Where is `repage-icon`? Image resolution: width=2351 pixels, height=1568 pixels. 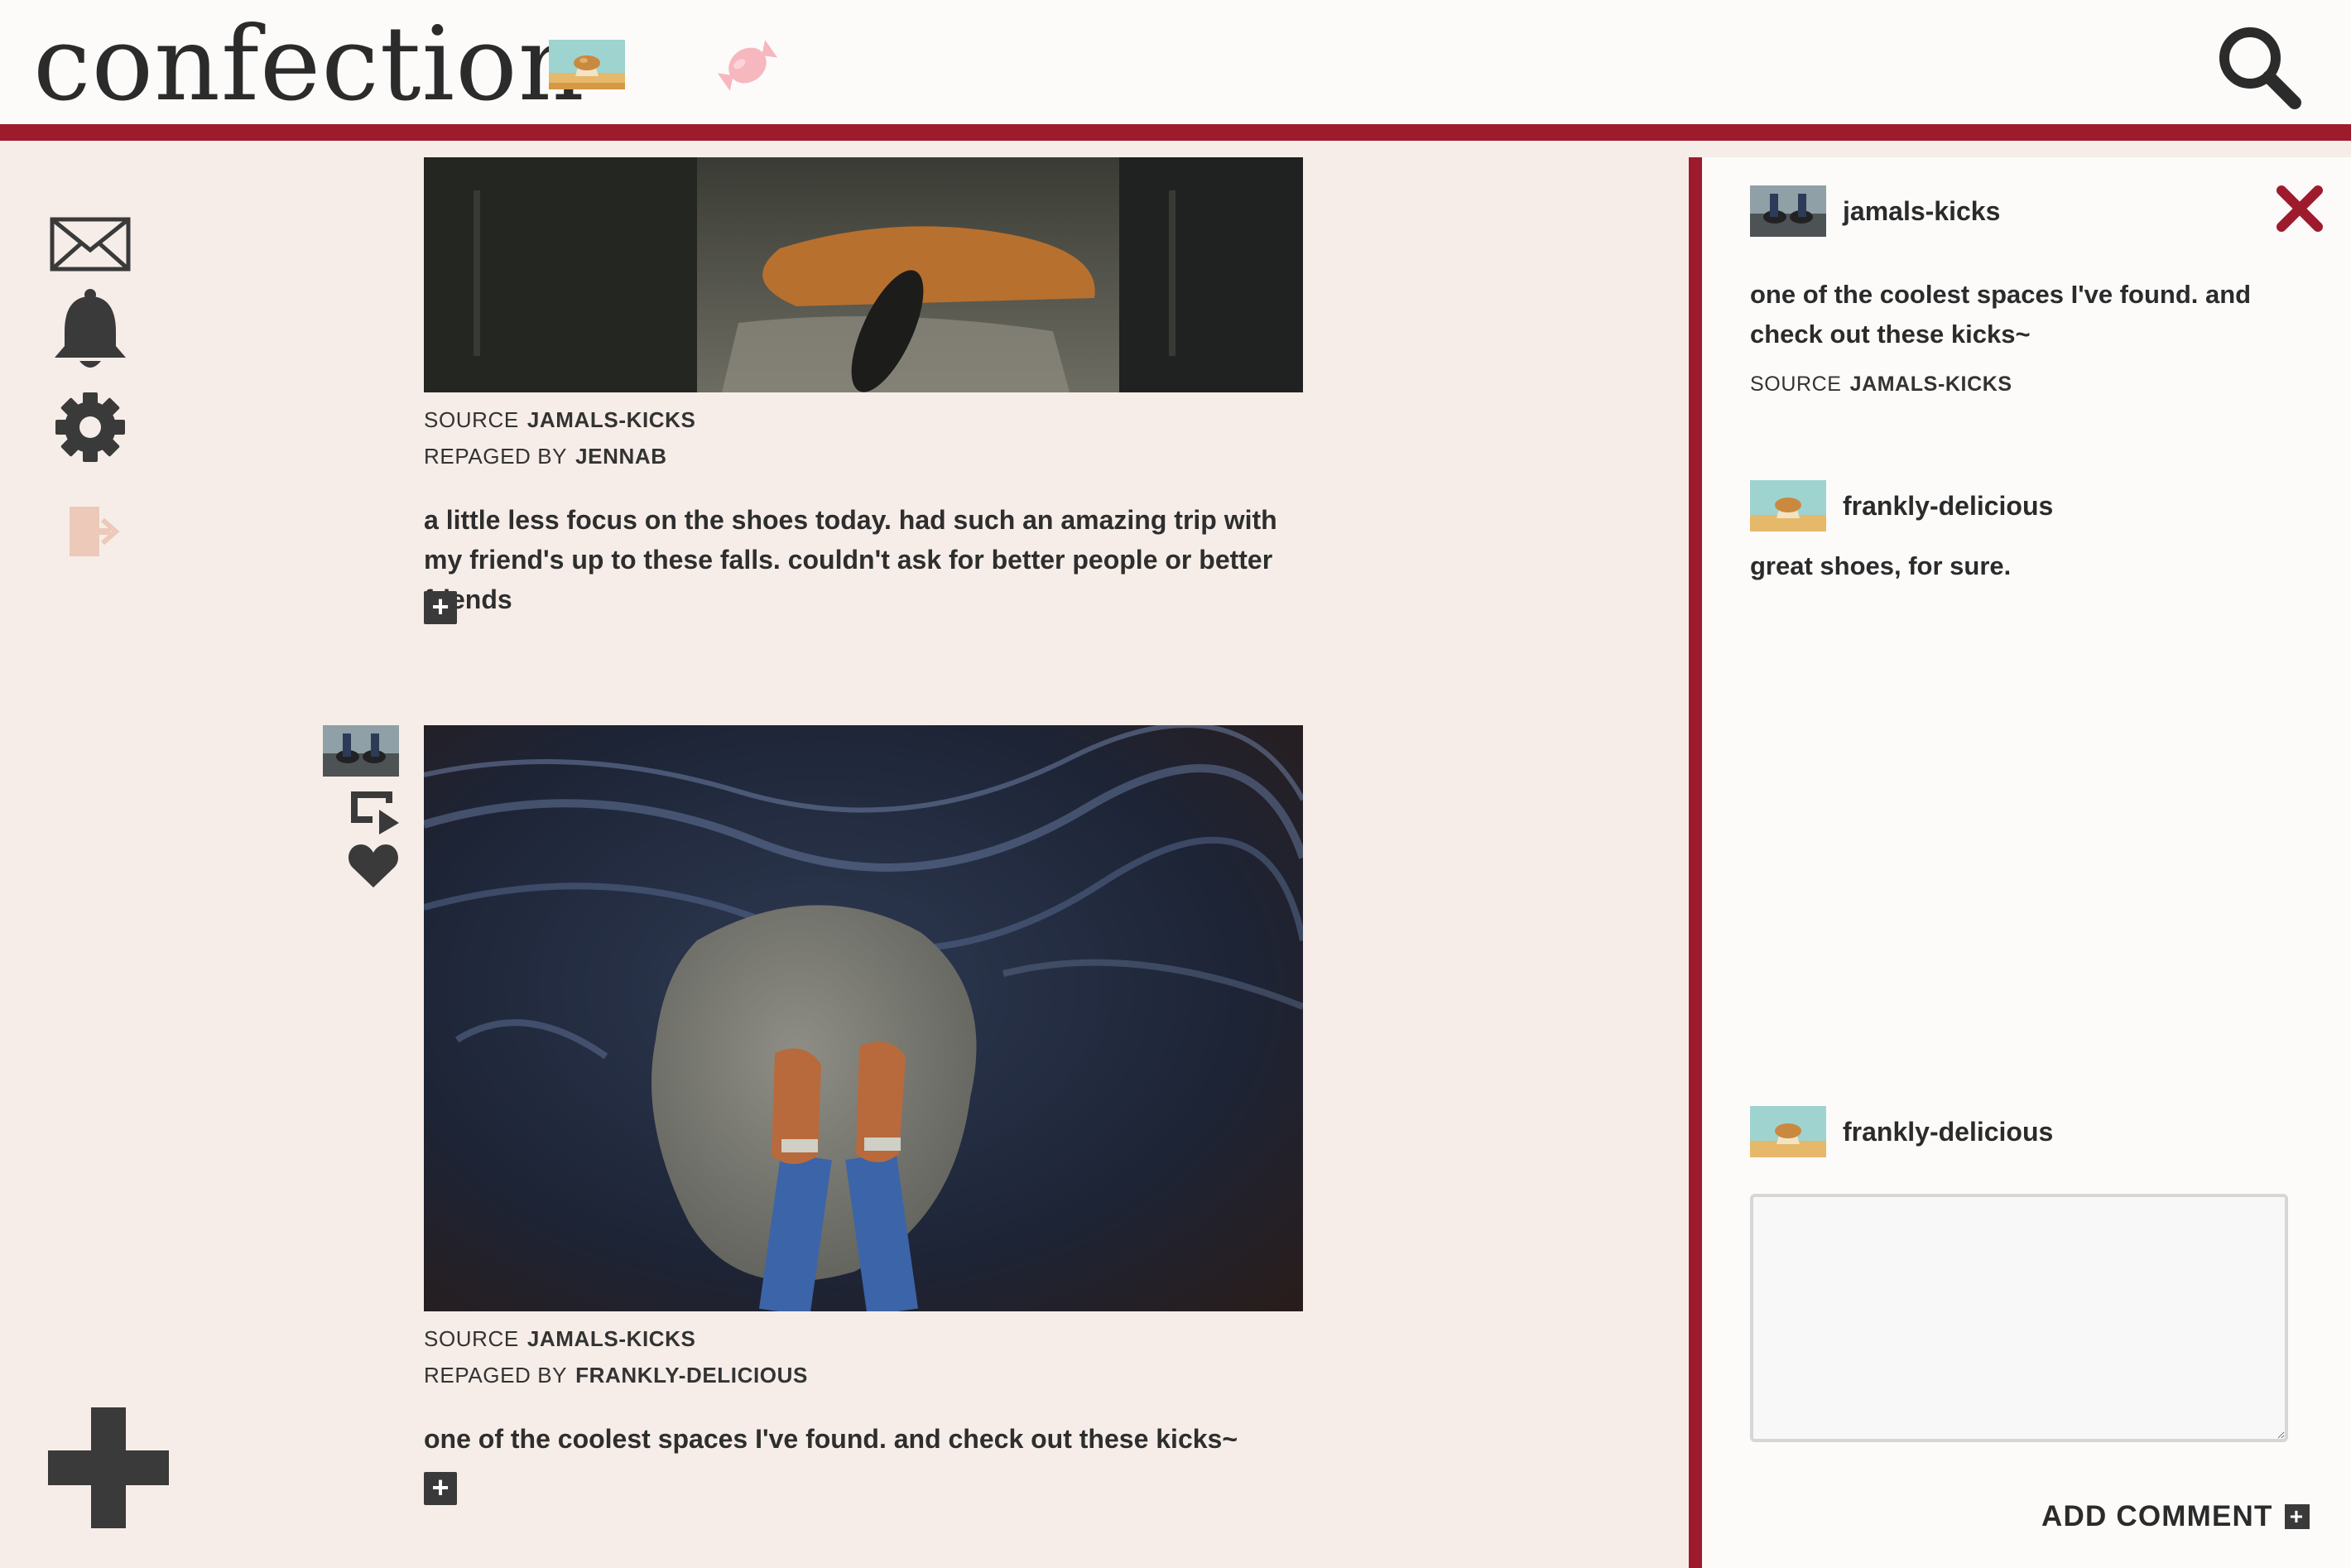
repage-icon is located at coordinates (373, 811).